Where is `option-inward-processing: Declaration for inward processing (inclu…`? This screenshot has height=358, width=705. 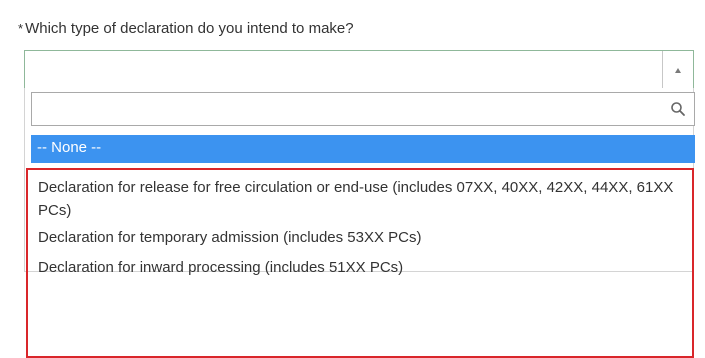 option-inward-processing: Declaration for inward processing (inclu… is located at coordinates (360, 267).